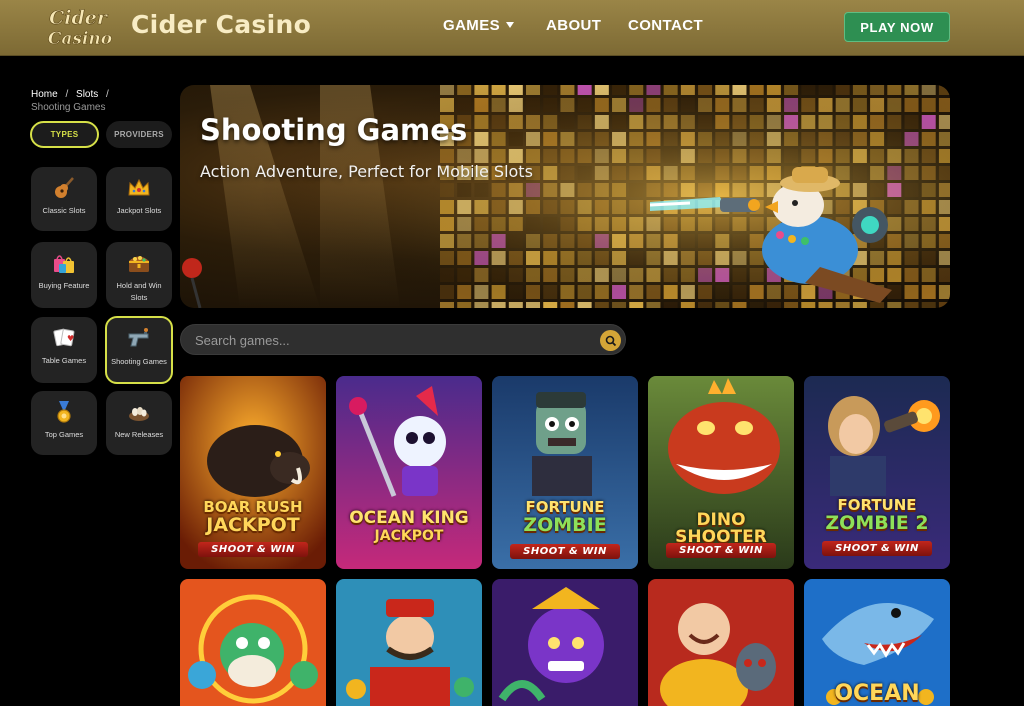 The width and height of the screenshot is (1024, 706). I want to click on game-tile-ocean-king-jackpot: OCEAN KING JACKPOT, so click(409, 472).